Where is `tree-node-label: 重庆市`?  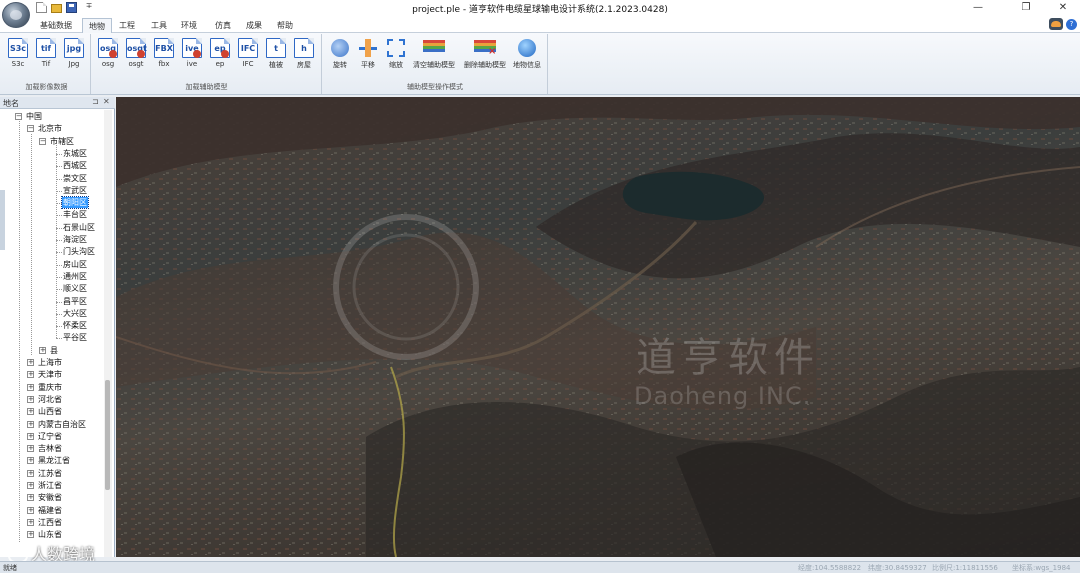 tree-node-label: 重庆市 is located at coordinates (50, 387).